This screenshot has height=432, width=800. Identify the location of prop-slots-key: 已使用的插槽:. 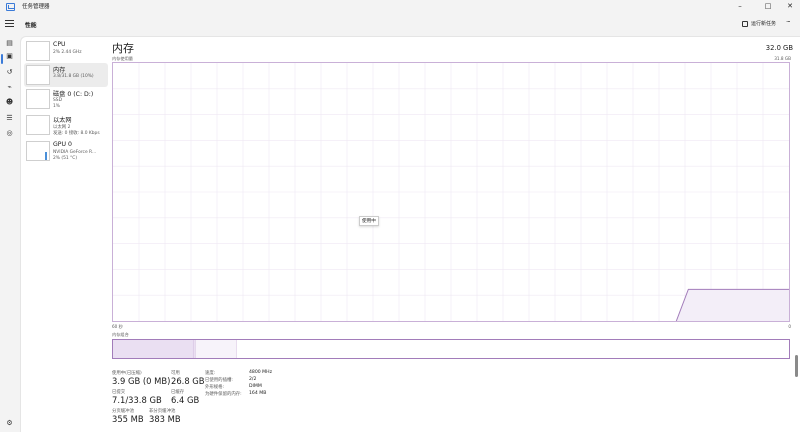
(219, 380).